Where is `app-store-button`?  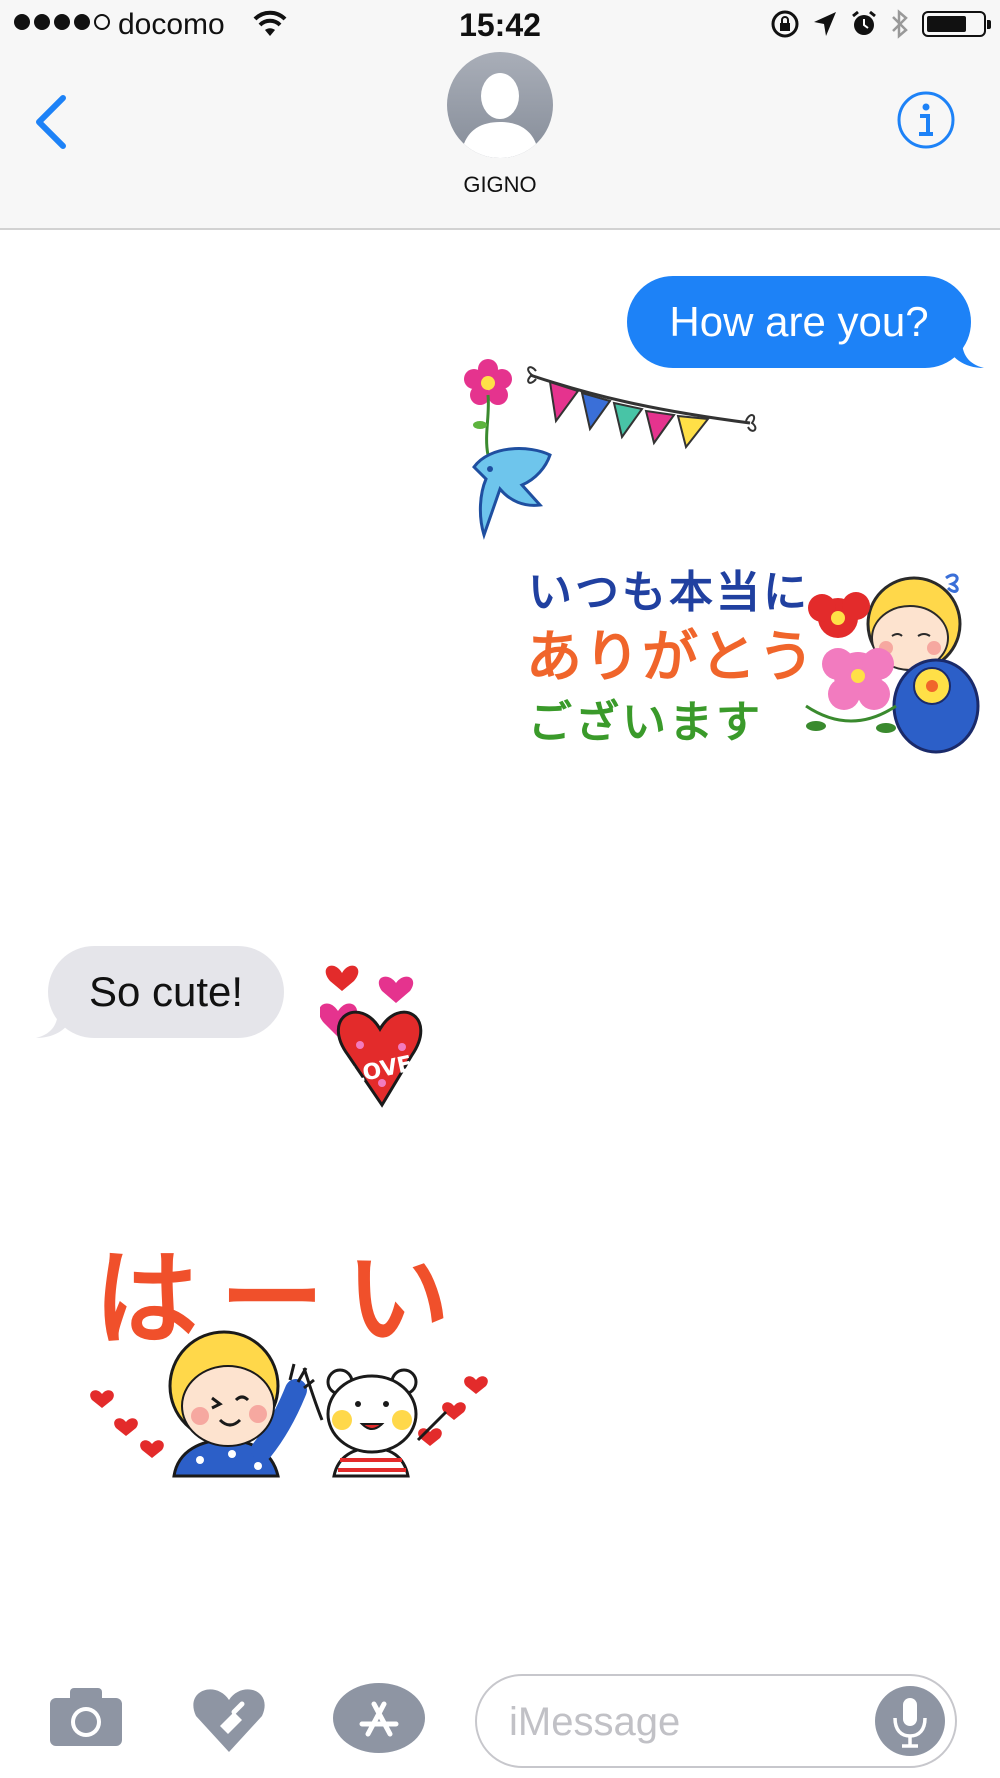 app-store-button is located at coordinates (379, 1720).